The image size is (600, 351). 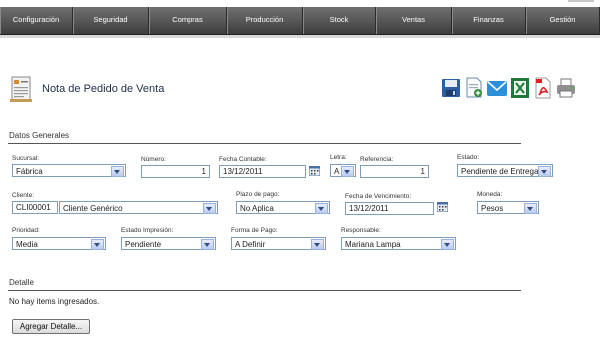 I want to click on nav-configuracion: Configuración, so click(x=36, y=20).